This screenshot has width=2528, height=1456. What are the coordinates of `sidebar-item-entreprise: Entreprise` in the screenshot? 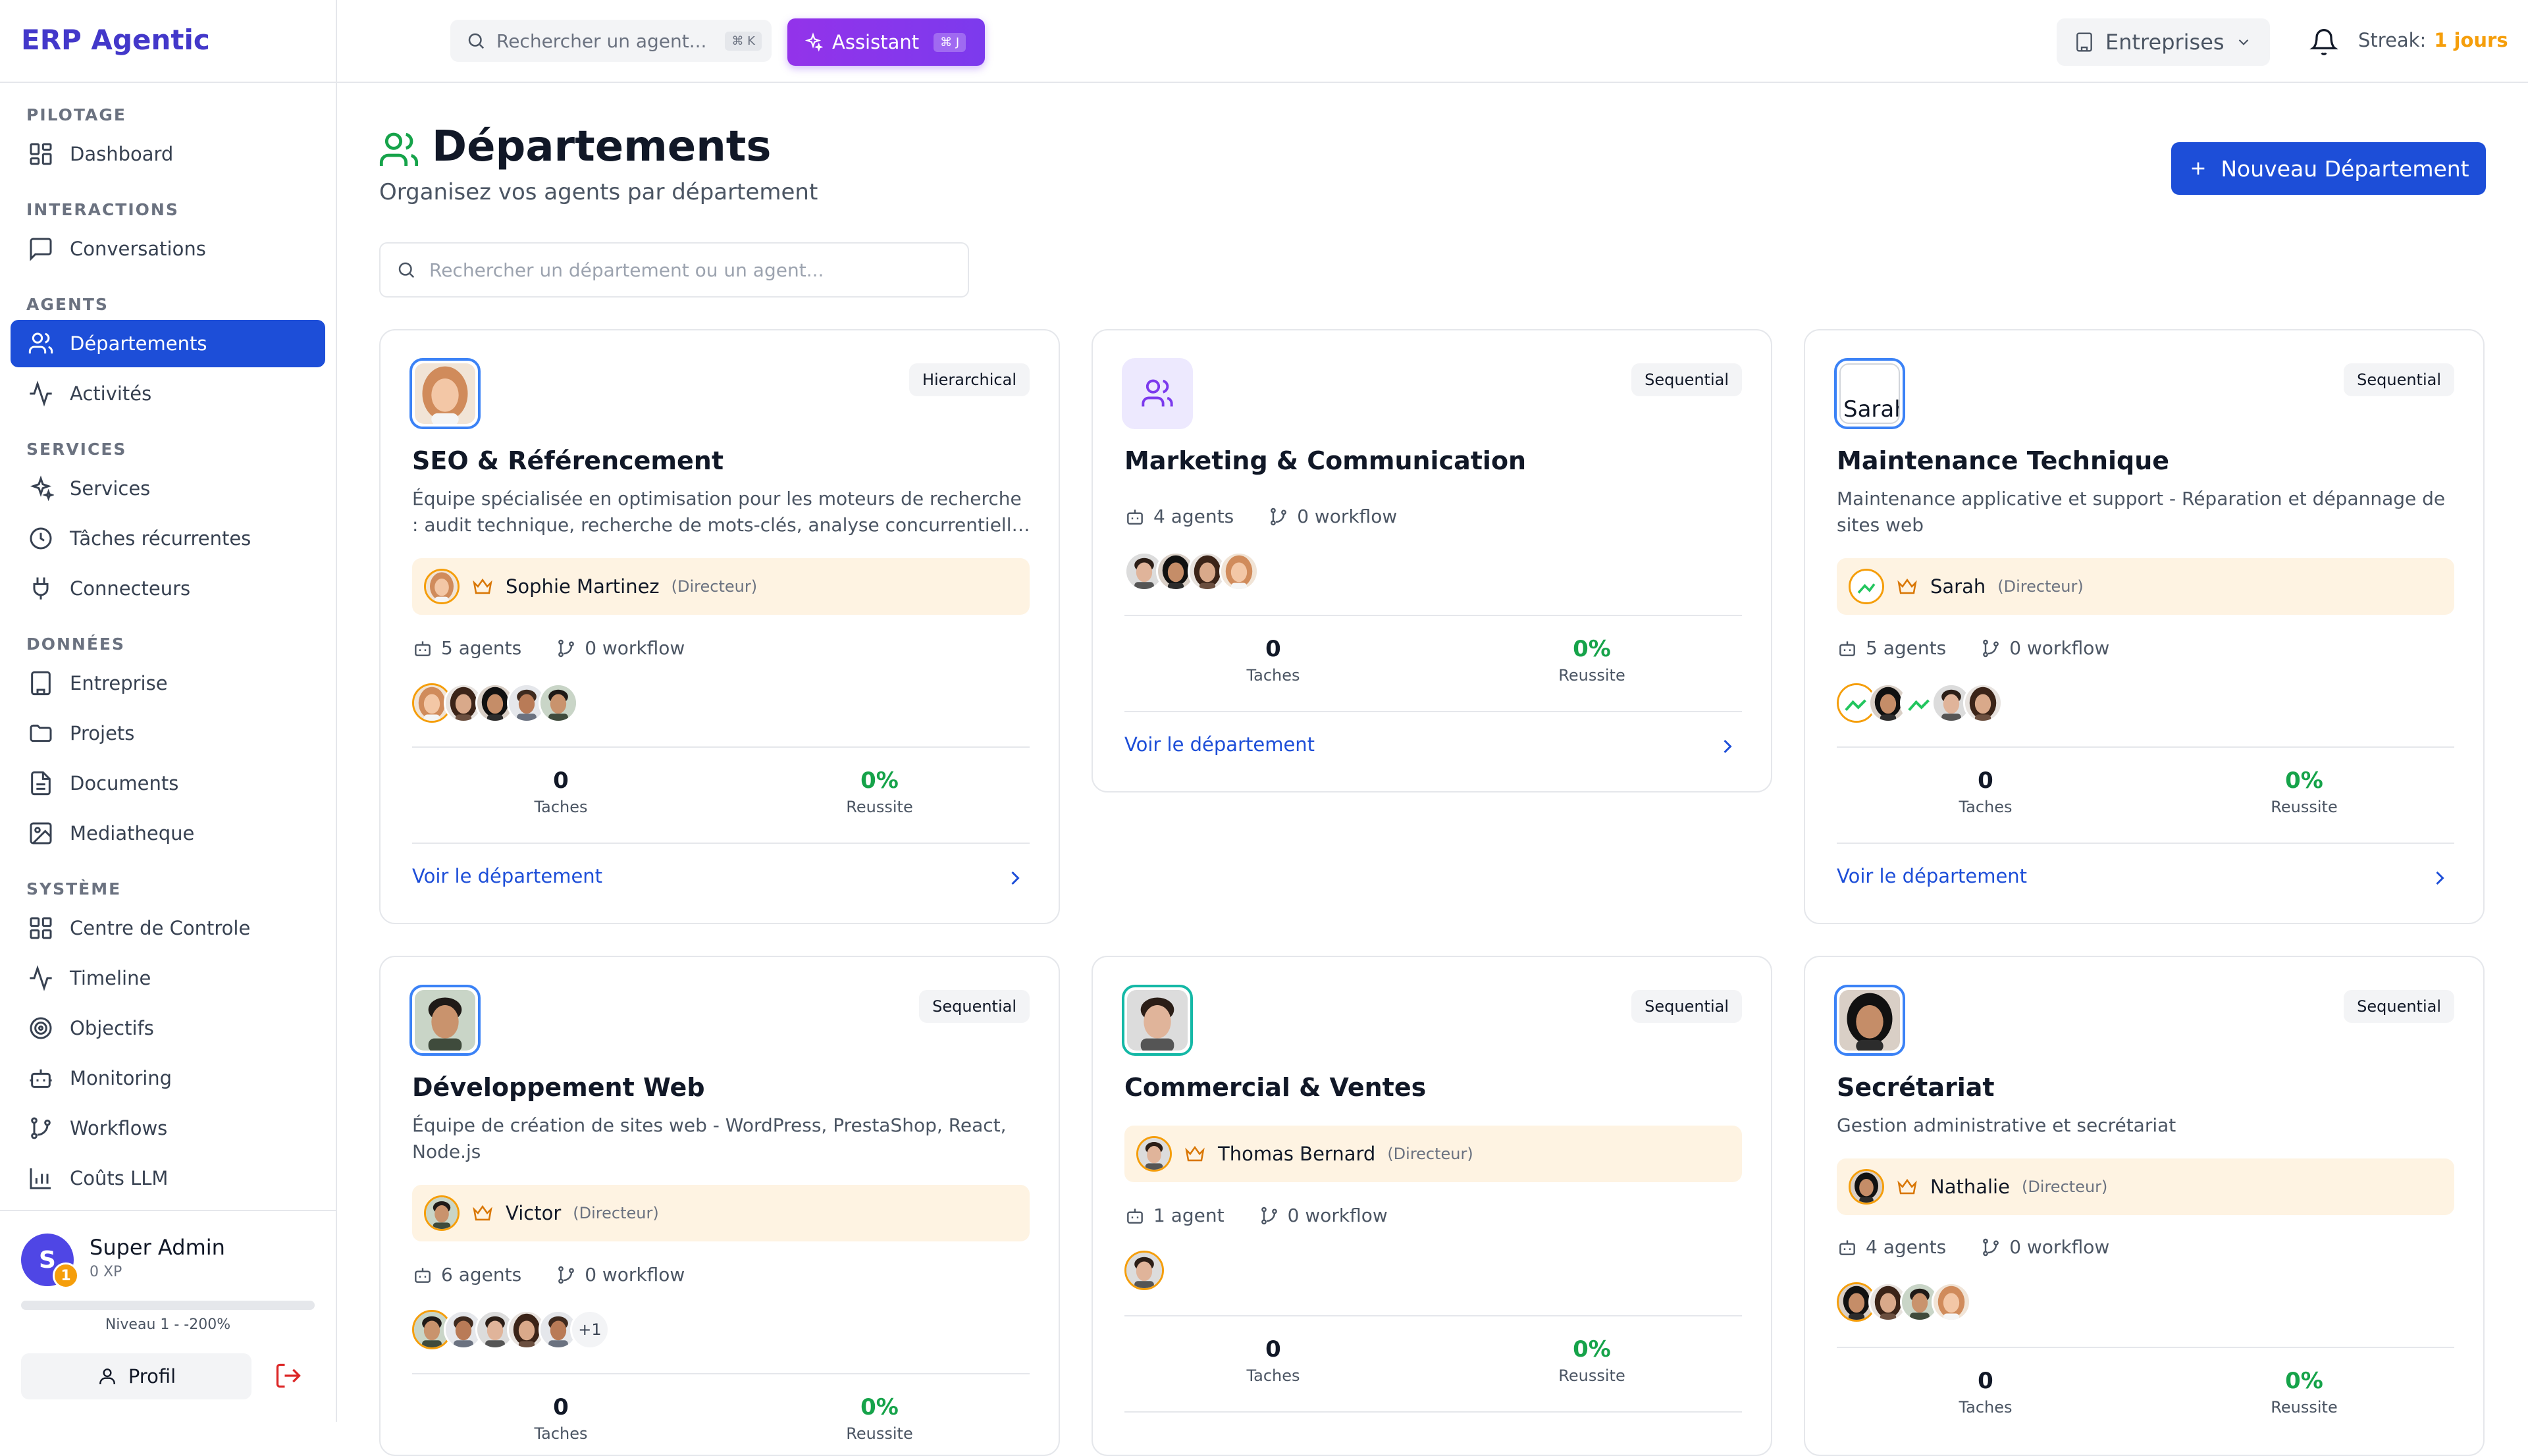 It's located at (168, 683).